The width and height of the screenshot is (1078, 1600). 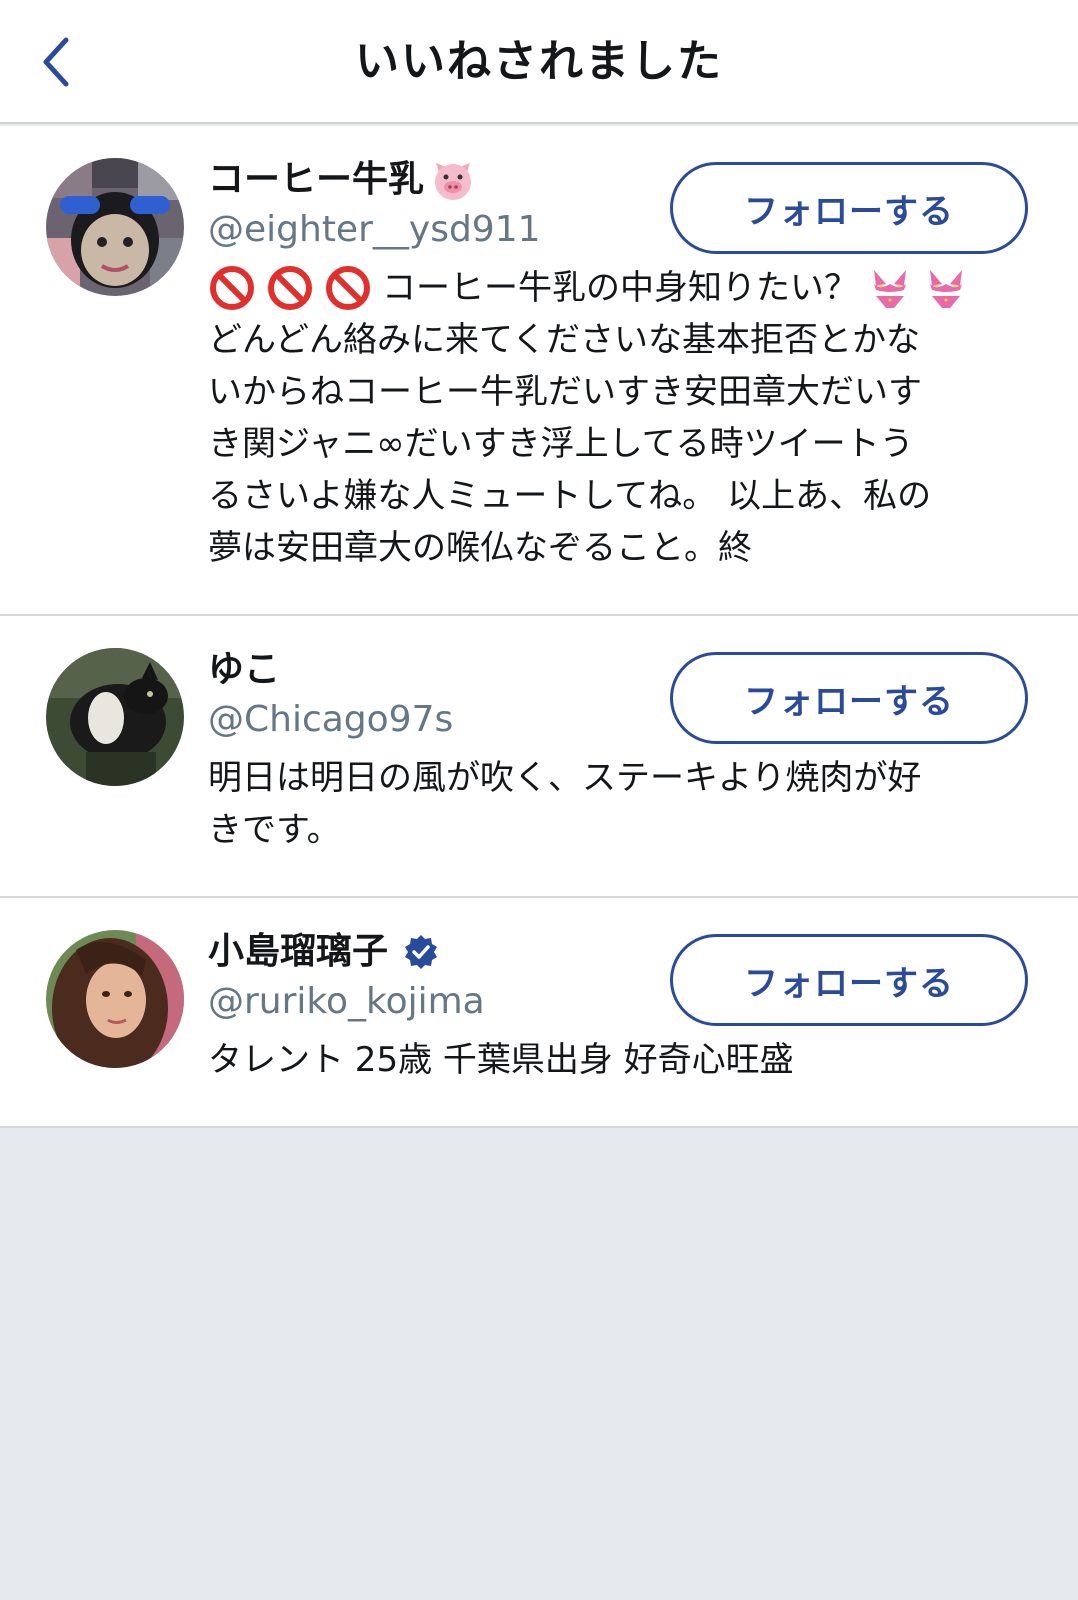 I want to click on user-name-text: ゆこ, so click(x=244, y=669).